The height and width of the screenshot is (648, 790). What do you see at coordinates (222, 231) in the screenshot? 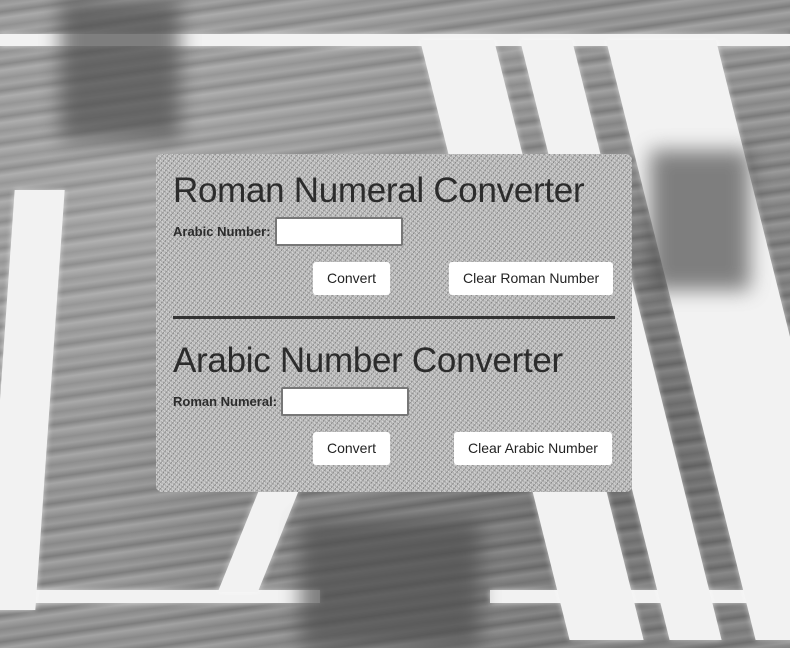
I see `arabic-number-label: Arabic Number:` at bounding box center [222, 231].